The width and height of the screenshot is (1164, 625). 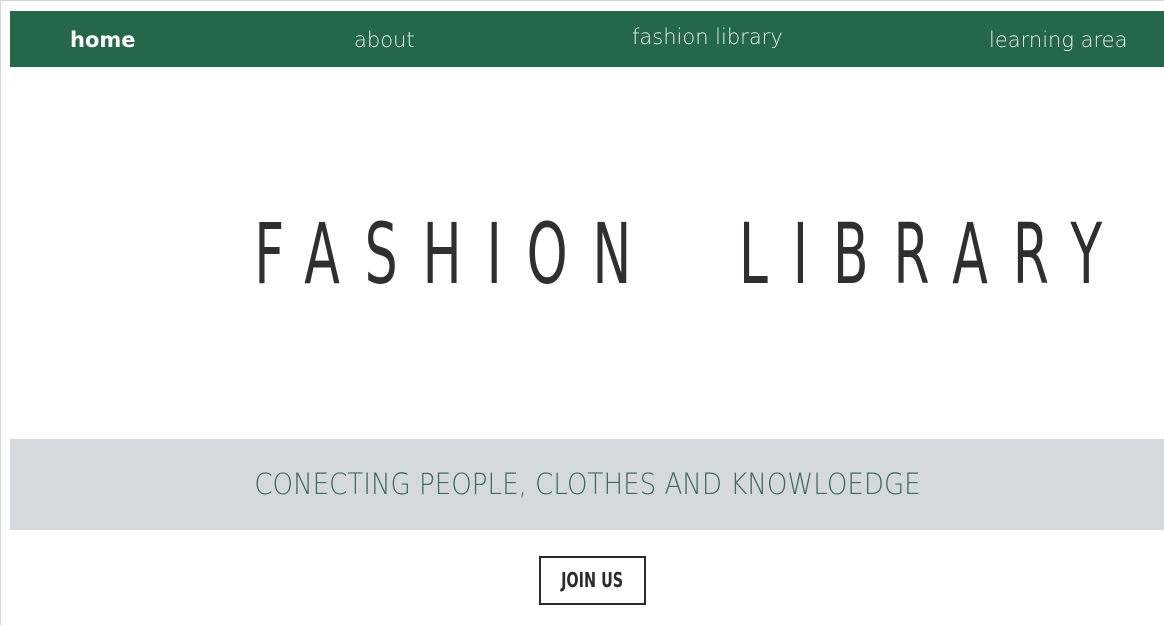 What do you see at coordinates (103, 40) in the screenshot?
I see `nav-item-home: home` at bounding box center [103, 40].